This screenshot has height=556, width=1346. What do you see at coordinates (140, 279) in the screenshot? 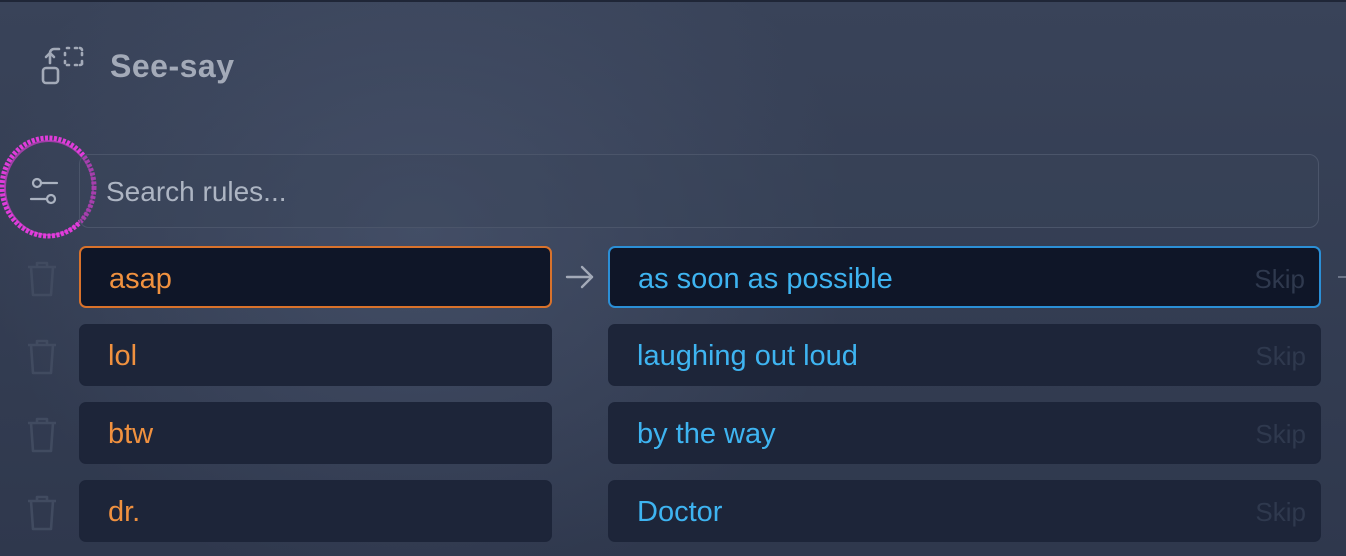
I see `rule-key-text: asap` at bounding box center [140, 279].